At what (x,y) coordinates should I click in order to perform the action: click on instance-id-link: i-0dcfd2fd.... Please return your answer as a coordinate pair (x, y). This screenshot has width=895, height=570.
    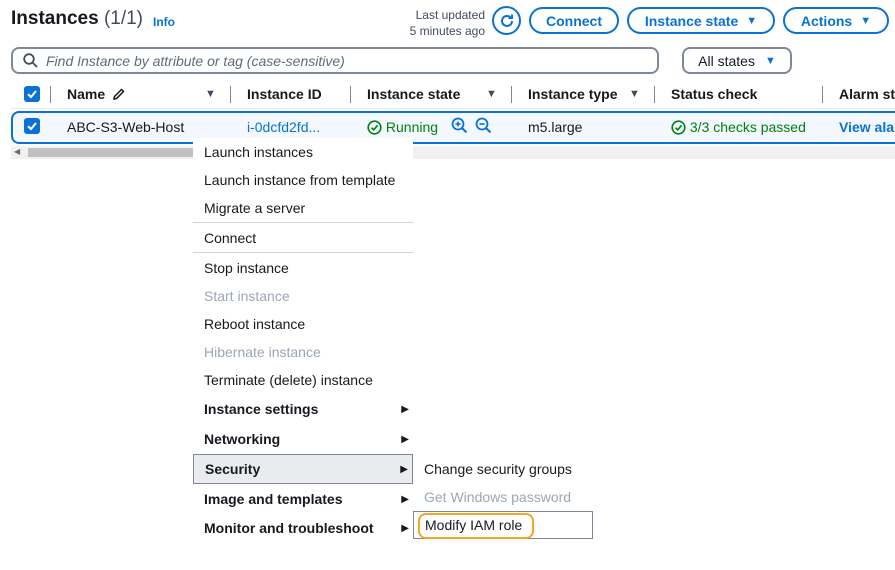
    Looking at the image, I should click on (283, 127).